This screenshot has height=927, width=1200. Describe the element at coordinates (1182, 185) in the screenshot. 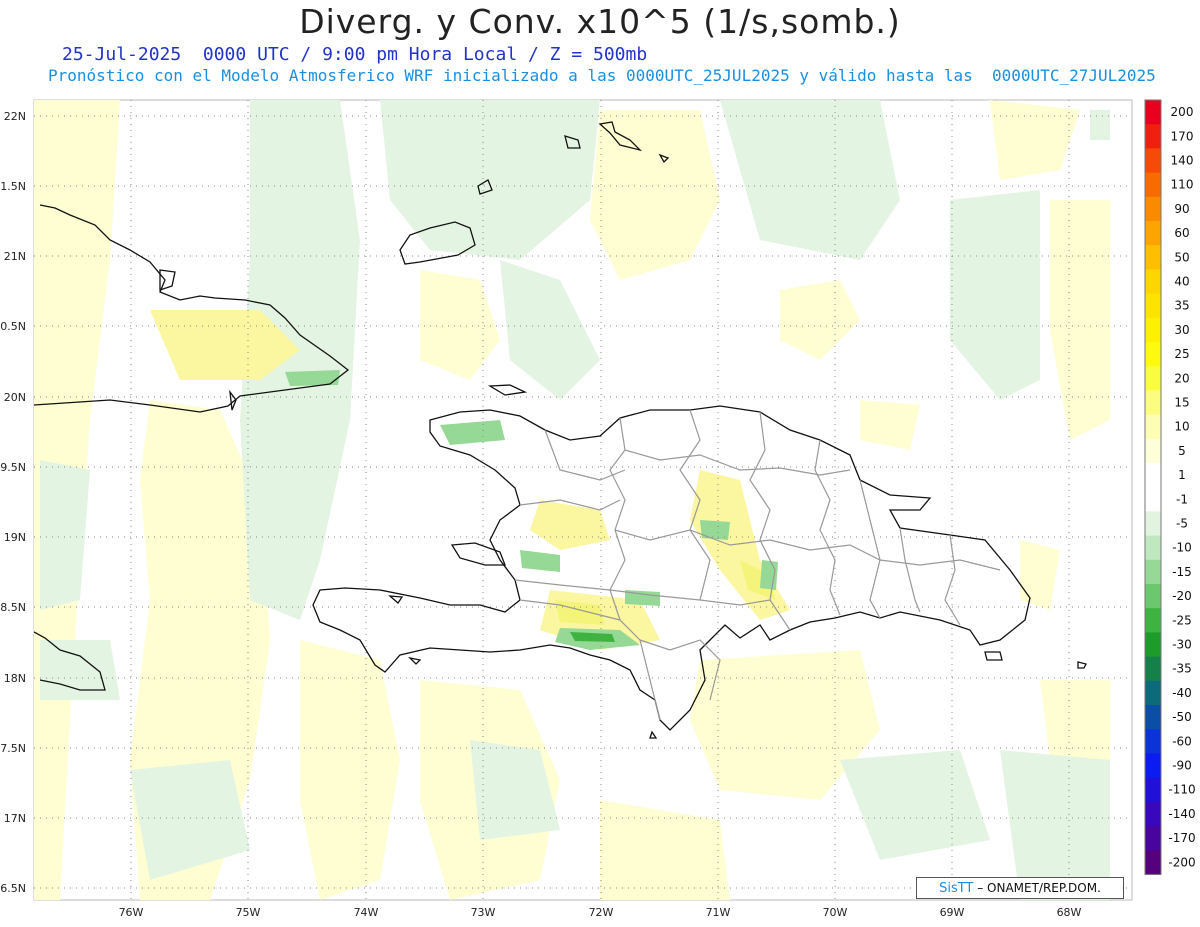

I see `colorbar-label: 110` at that location.